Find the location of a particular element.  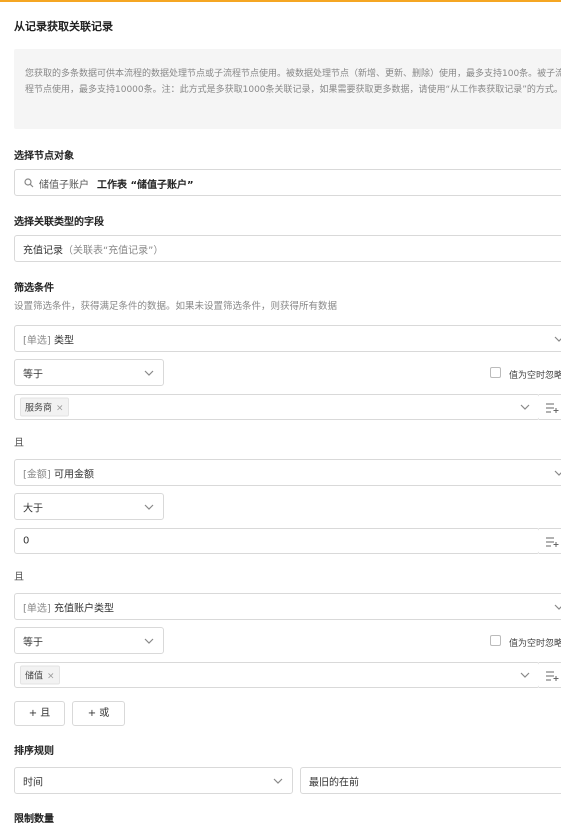

sort-order-select: 最旧的在前 is located at coordinates (430, 780).